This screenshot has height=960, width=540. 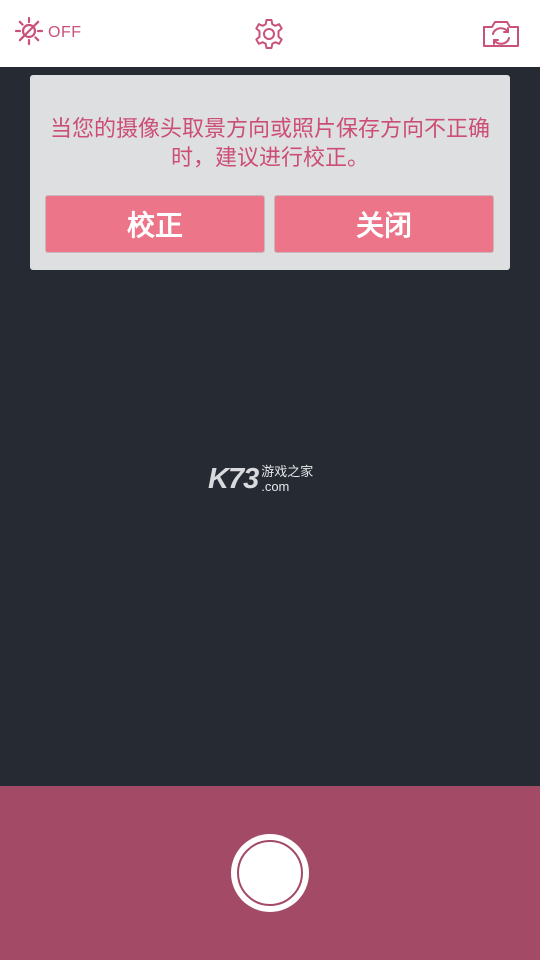 What do you see at coordinates (233, 479) in the screenshot?
I see `watermark-brand: K73` at bounding box center [233, 479].